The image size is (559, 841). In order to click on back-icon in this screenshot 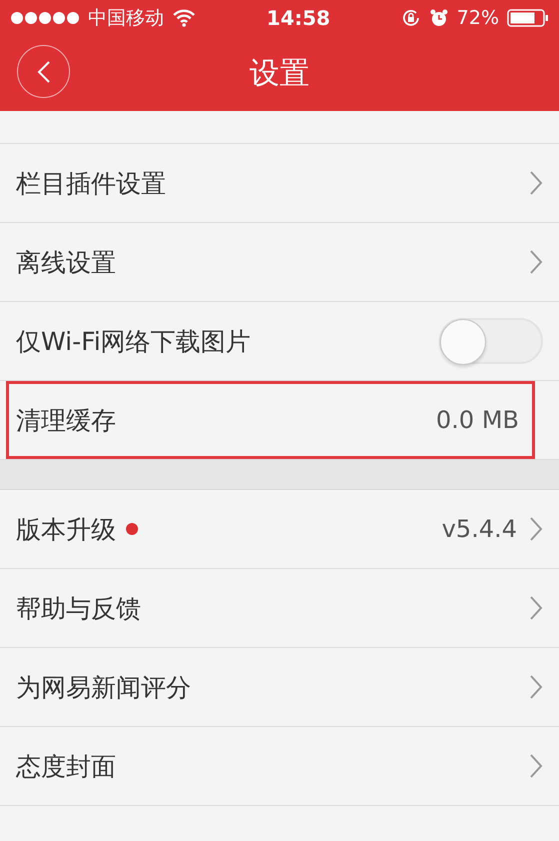, I will do `click(43, 72)`.